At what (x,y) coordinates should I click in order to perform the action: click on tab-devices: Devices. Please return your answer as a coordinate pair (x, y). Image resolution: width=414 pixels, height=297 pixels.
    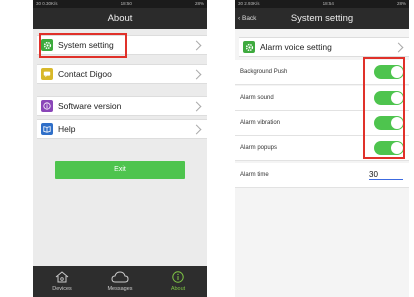
    Looking at the image, I should click on (62, 281).